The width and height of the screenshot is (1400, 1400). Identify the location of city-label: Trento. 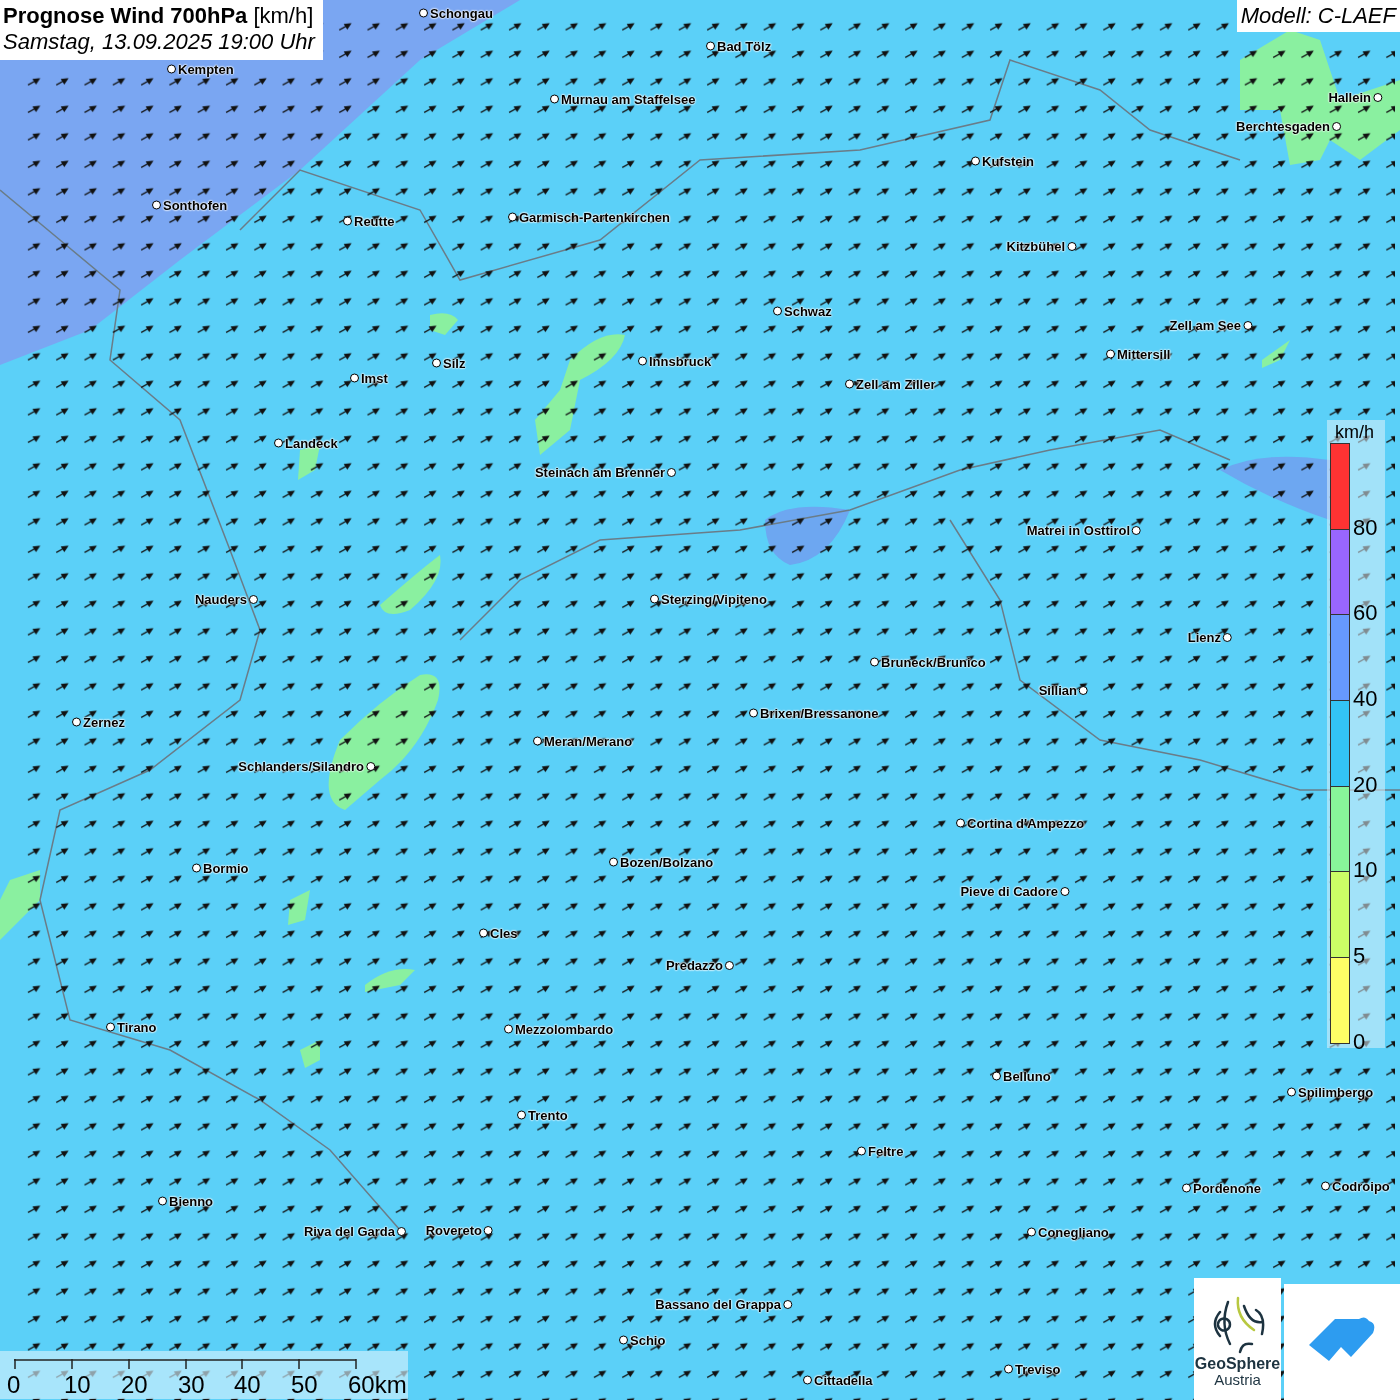
(548, 1115).